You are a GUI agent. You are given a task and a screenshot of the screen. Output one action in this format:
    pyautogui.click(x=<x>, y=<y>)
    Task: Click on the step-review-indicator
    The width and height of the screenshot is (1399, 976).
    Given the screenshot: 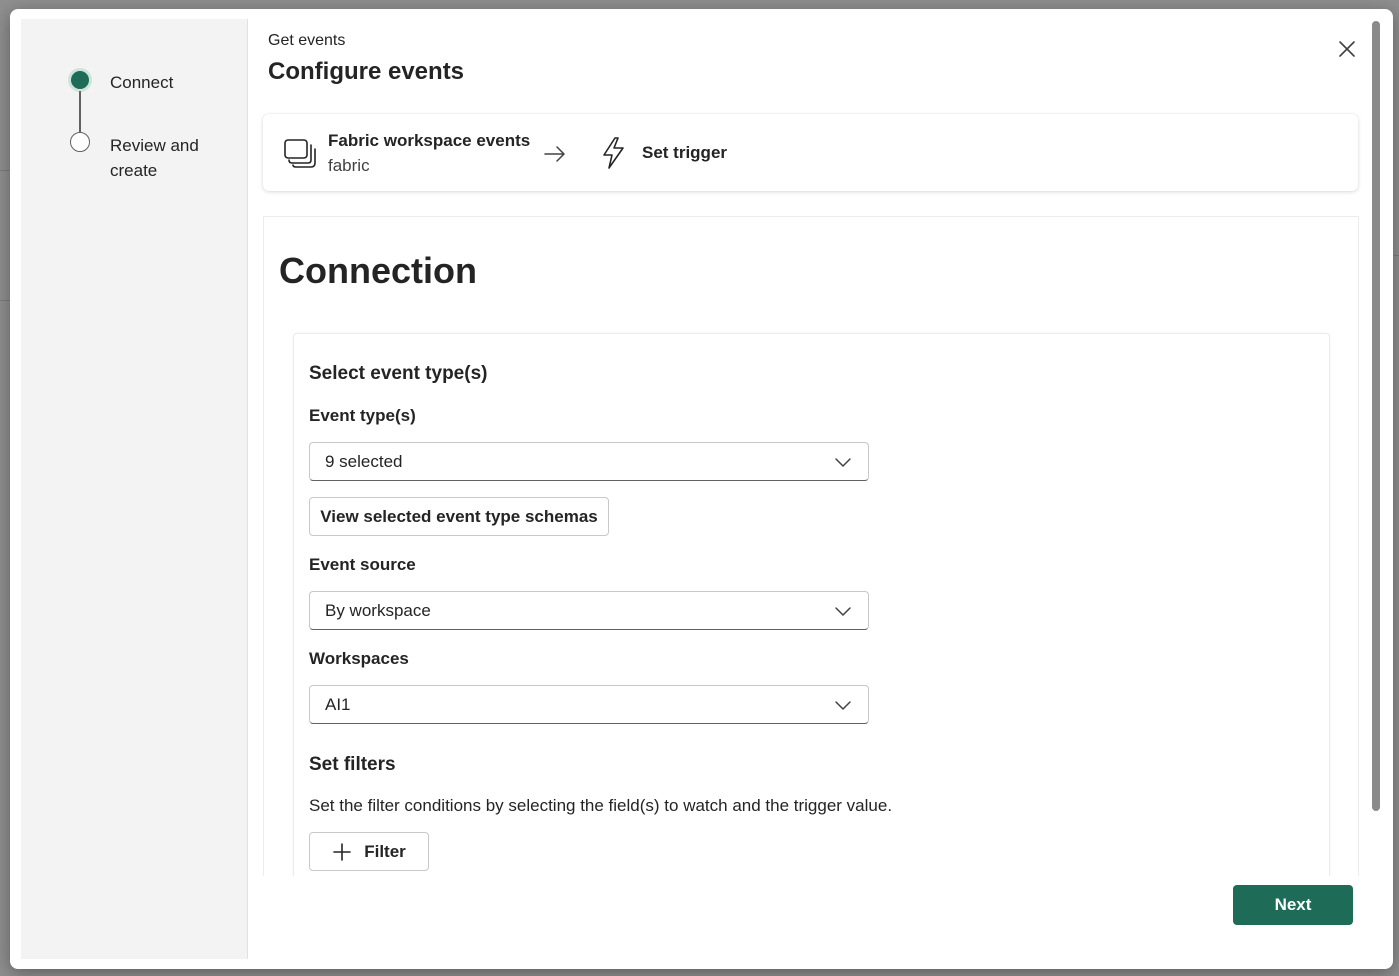 What is the action you would take?
    pyautogui.click(x=80, y=142)
    